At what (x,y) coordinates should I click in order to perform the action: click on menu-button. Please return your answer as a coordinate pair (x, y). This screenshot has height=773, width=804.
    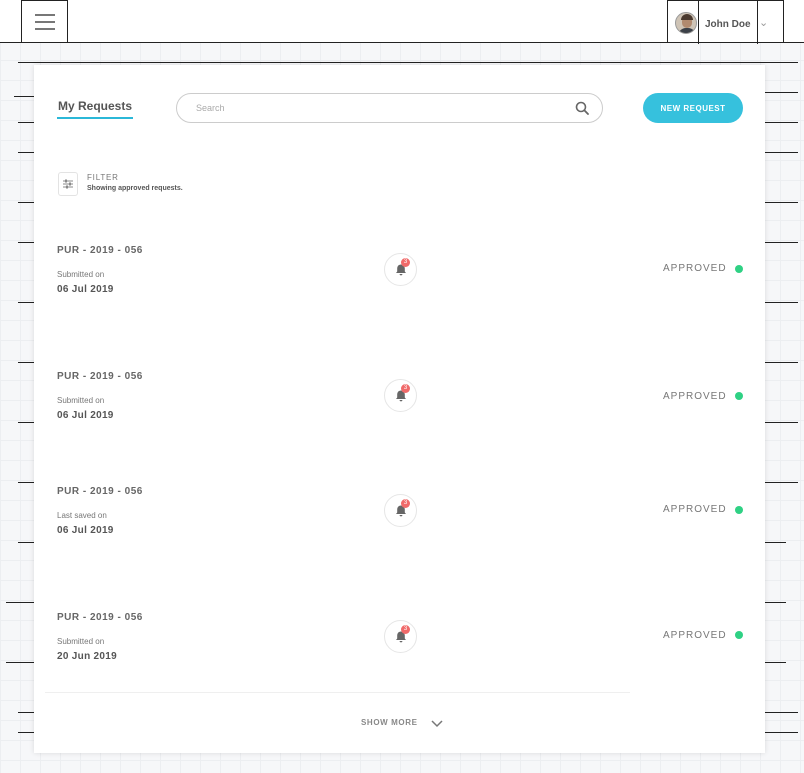
    Looking at the image, I should click on (44, 21).